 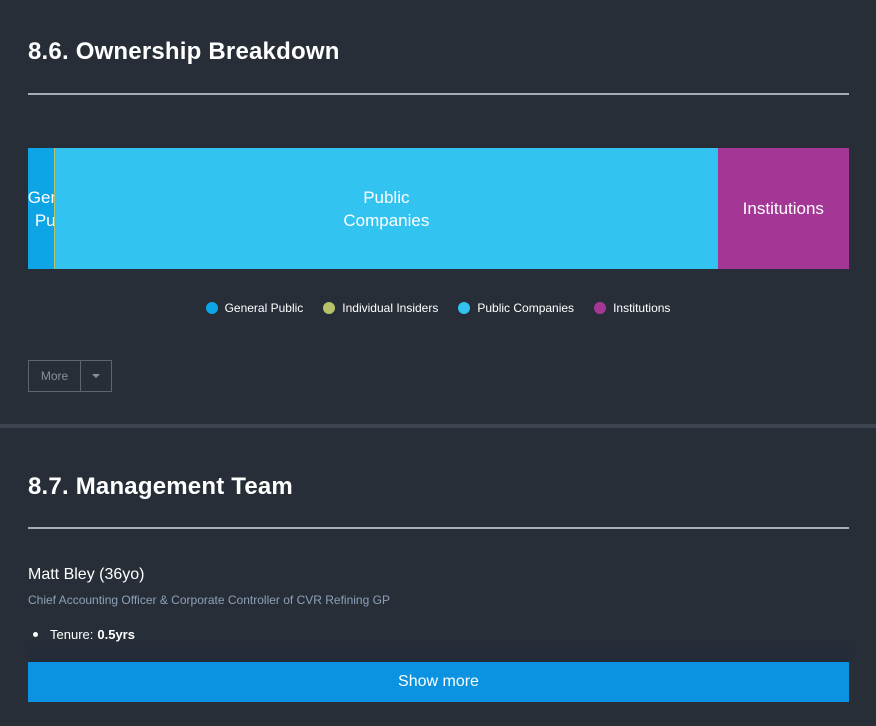 What do you see at coordinates (438, 682) in the screenshot?
I see `show-more-button: Show more` at bounding box center [438, 682].